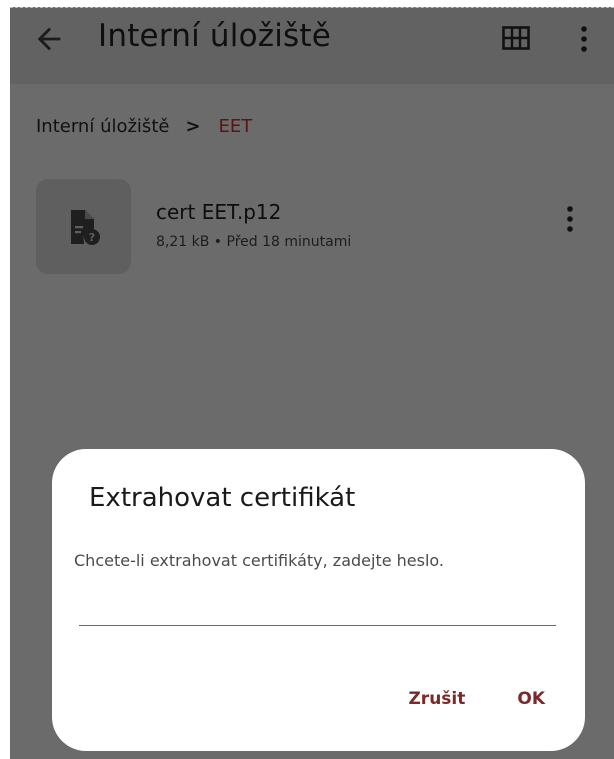 The image size is (614, 759). Describe the element at coordinates (215, 36) in the screenshot. I see `page-title: Interní úložiště` at that location.